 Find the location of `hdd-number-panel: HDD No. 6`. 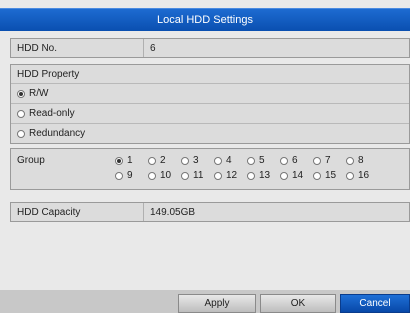

hdd-number-panel: HDD No. 6 is located at coordinates (210, 48).